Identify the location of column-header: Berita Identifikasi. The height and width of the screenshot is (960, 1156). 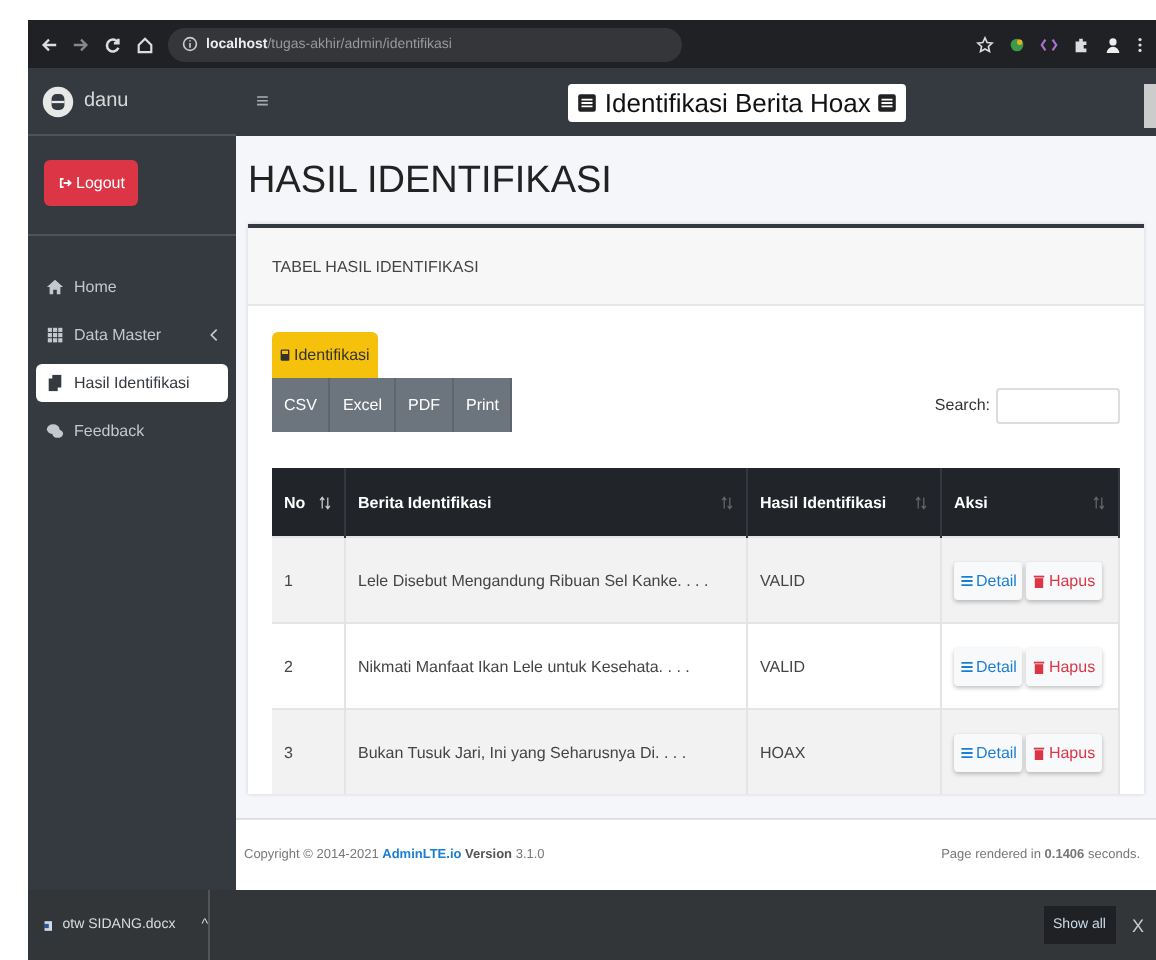
(546, 502).